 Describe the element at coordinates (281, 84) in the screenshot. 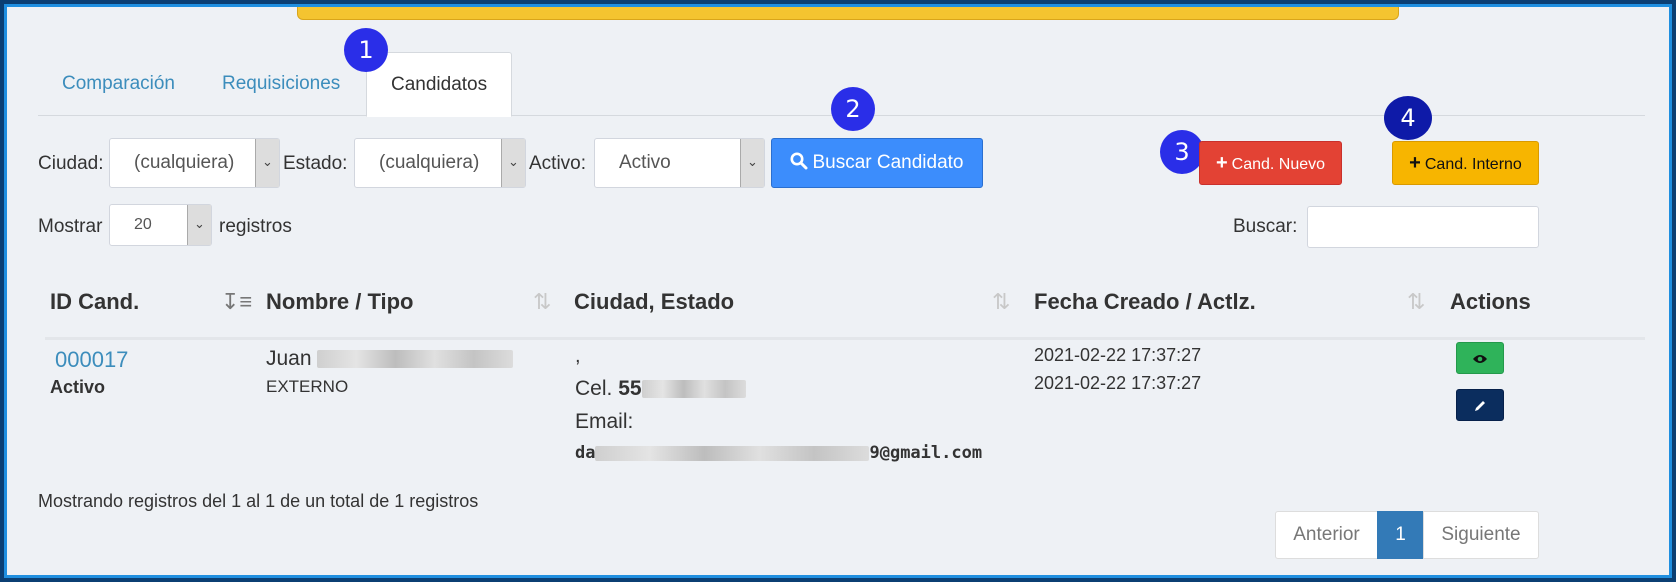

I see `tab-requisiciones: Requisiciones` at that location.